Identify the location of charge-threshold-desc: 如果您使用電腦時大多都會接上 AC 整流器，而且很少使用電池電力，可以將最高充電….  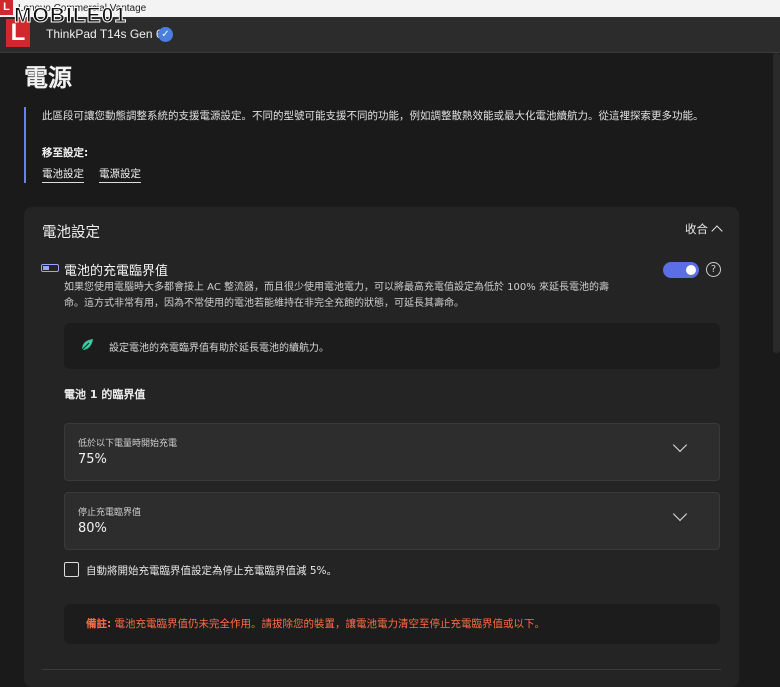
(336, 295).